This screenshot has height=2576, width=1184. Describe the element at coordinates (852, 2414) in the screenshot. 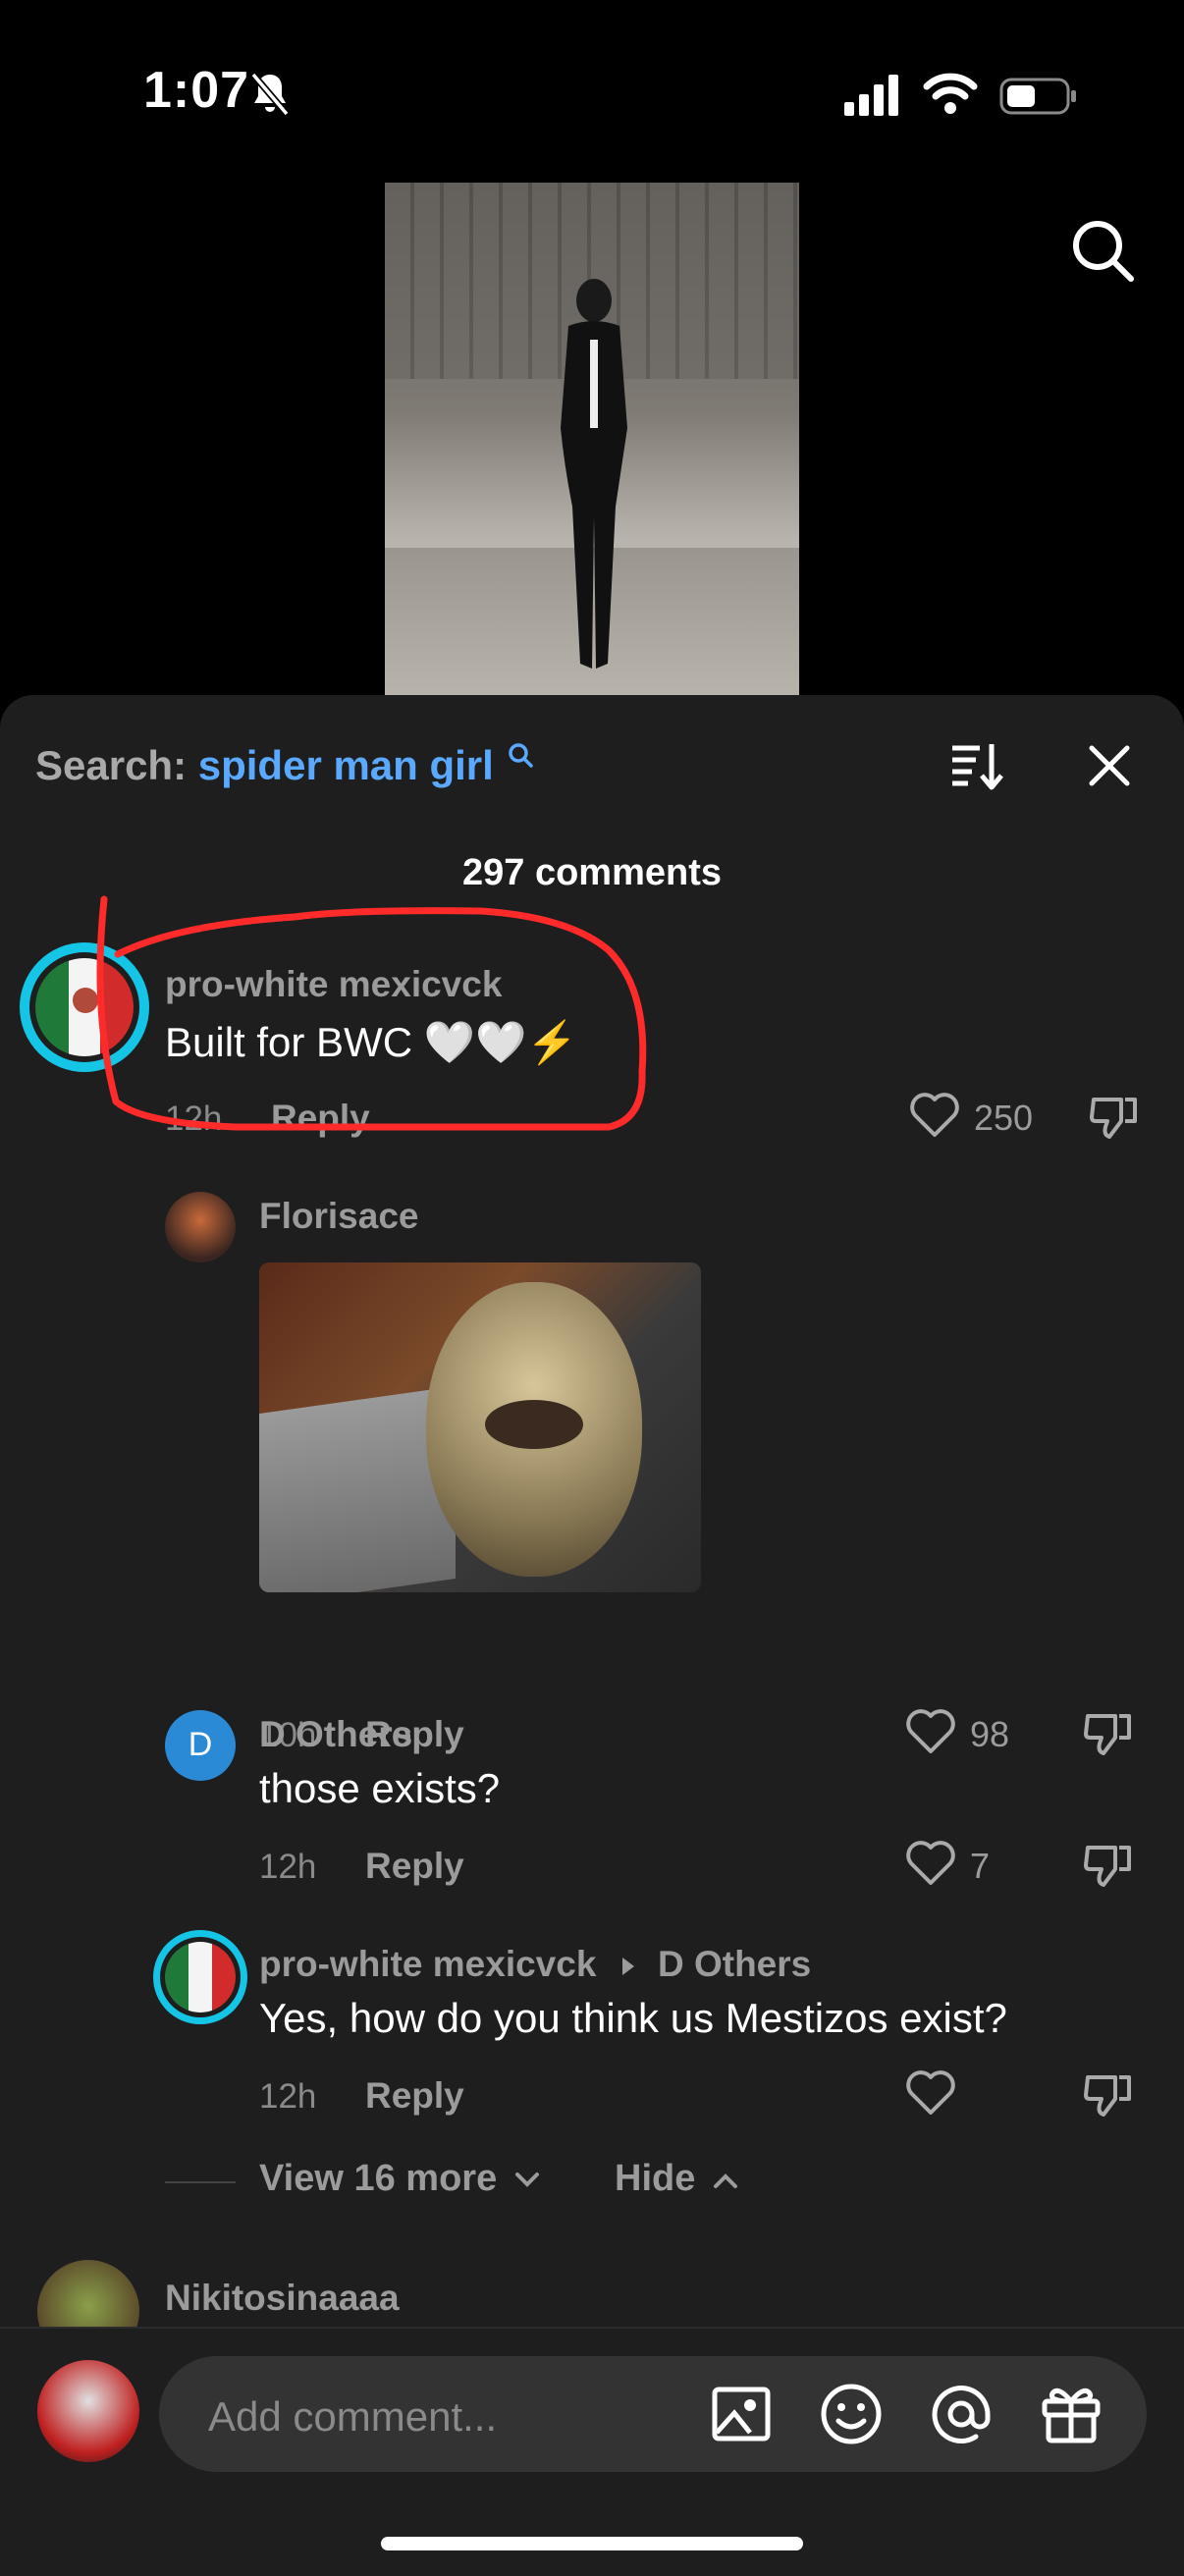

I see `emoji-icon` at that location.